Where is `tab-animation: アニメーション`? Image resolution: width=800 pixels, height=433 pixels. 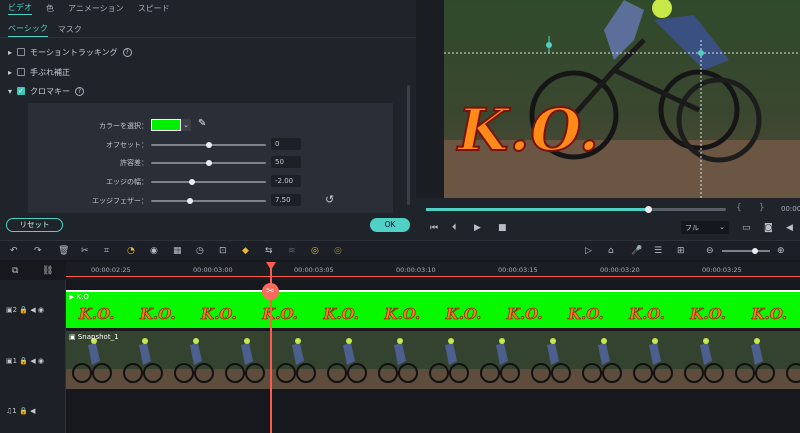
tab-animation: アニメーション is located at coordinates (96, 8).